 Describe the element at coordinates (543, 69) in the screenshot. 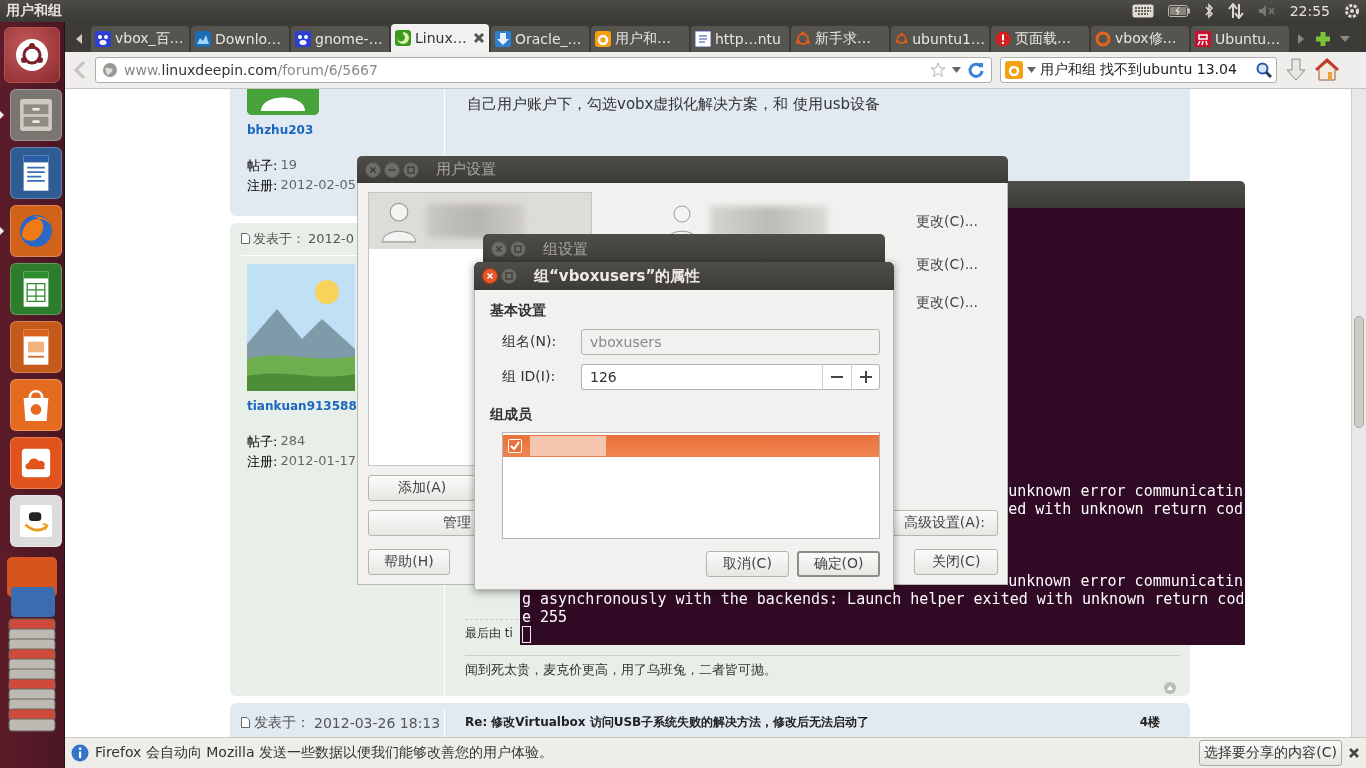

I see `url-field: www.linuxdeepin.com/forum/6/5667` at that location.